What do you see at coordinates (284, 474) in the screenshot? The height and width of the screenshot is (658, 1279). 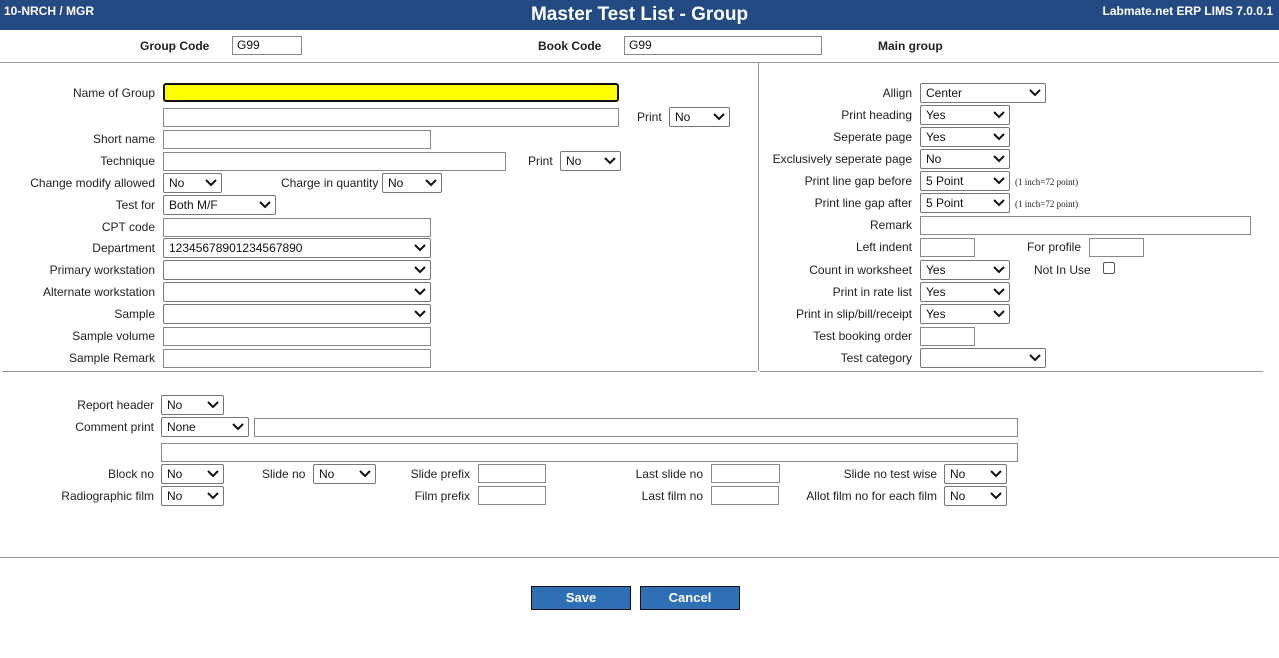 I see `slide-no-label: Slide no` at bounding box center [284, 474].